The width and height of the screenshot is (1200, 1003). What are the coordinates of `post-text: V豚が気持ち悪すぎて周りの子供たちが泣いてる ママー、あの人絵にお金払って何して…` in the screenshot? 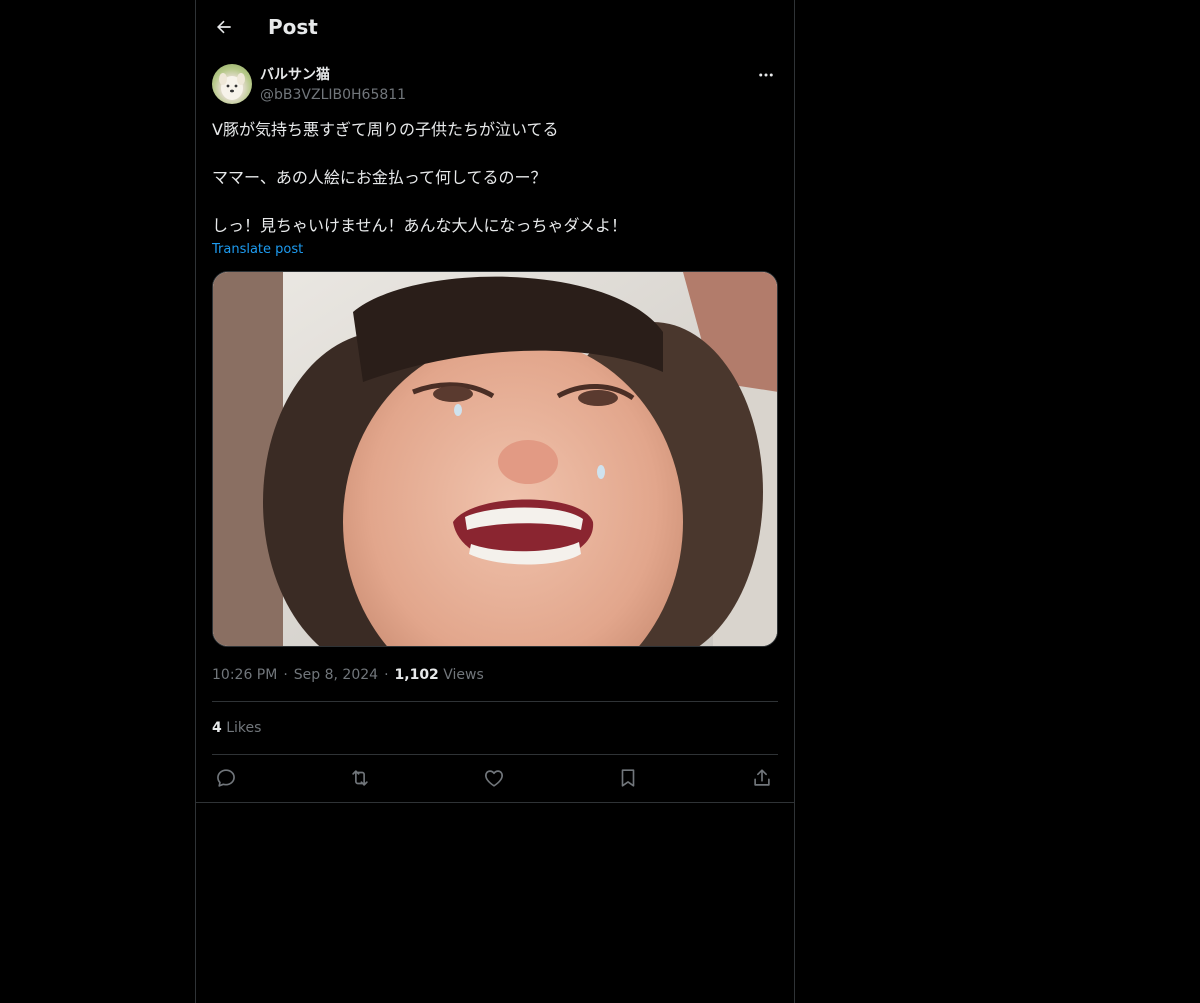 It's located at (495, 178).